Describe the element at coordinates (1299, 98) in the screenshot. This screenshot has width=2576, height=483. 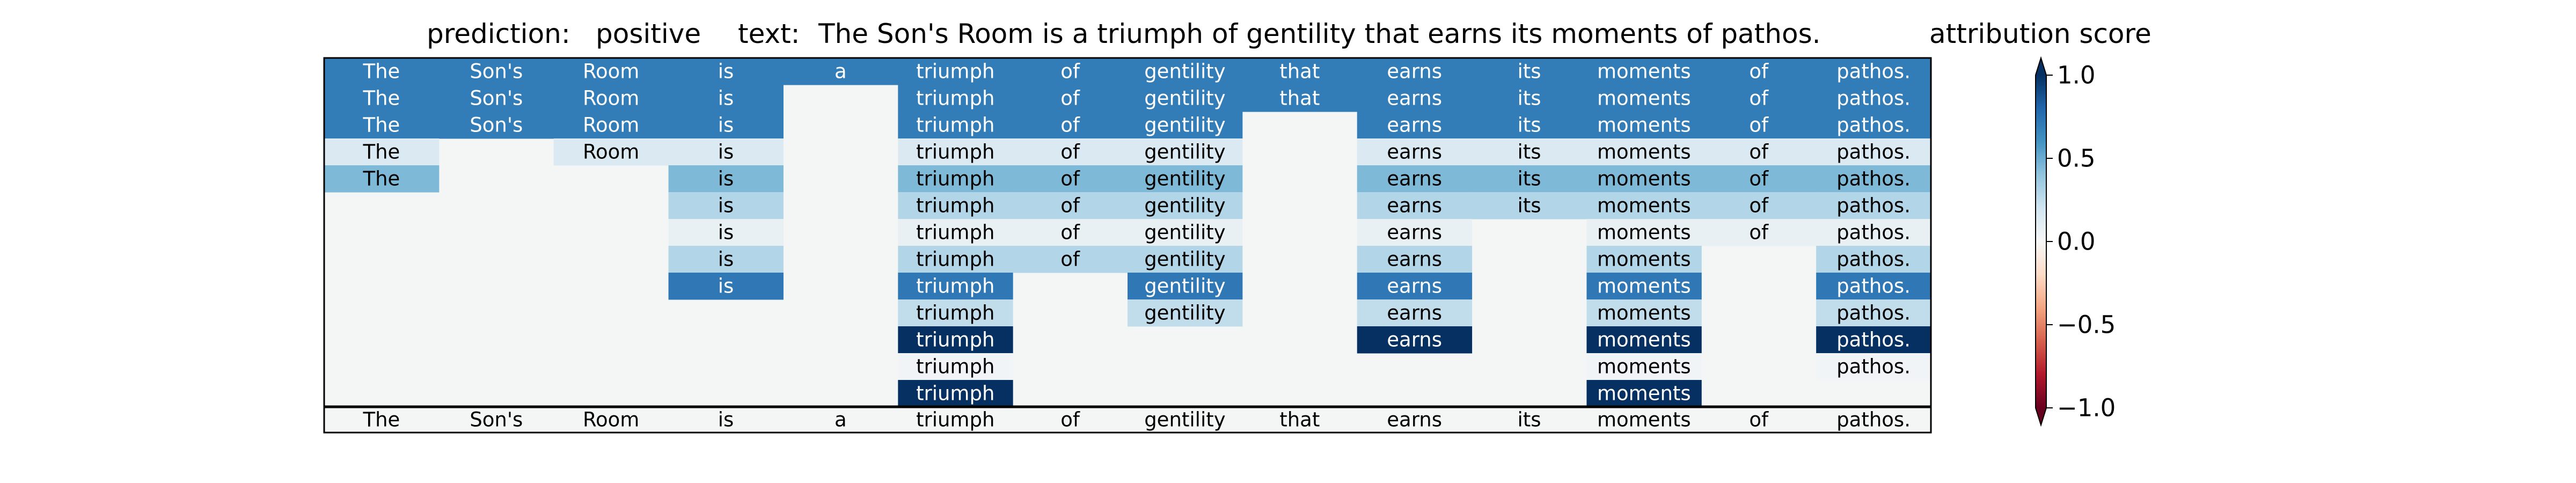
I see `cell-token-label: that` at that location.